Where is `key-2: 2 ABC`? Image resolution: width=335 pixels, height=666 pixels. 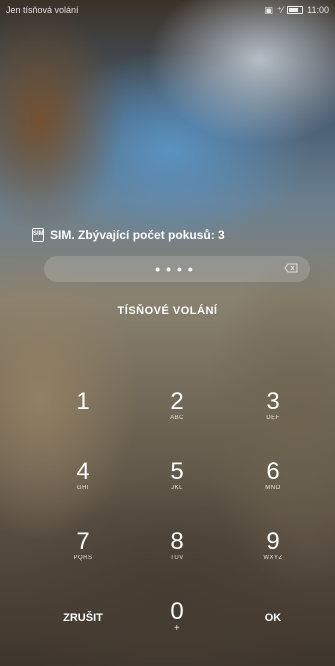
key-2: 2 ABC is located at coordinates (177, 415).